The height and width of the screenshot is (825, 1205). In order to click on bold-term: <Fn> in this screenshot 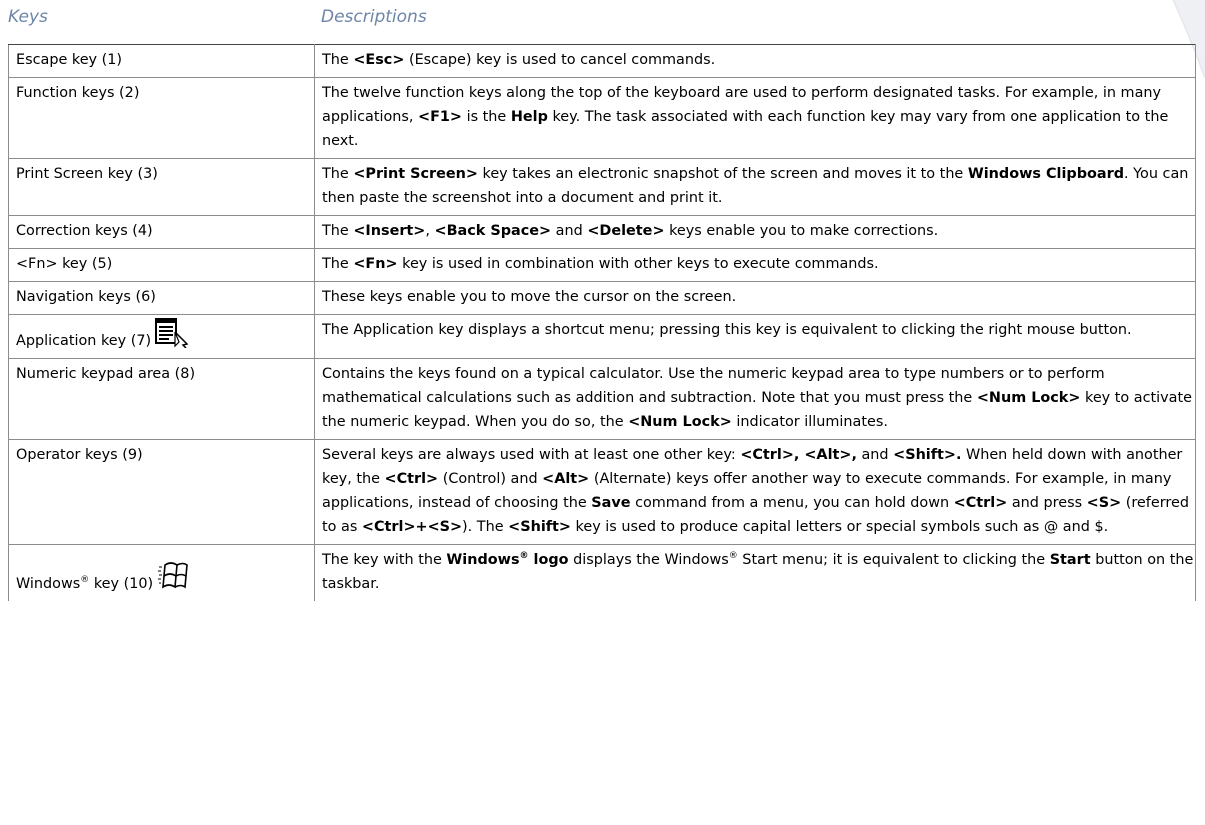, I will do `click(375, 264)`.